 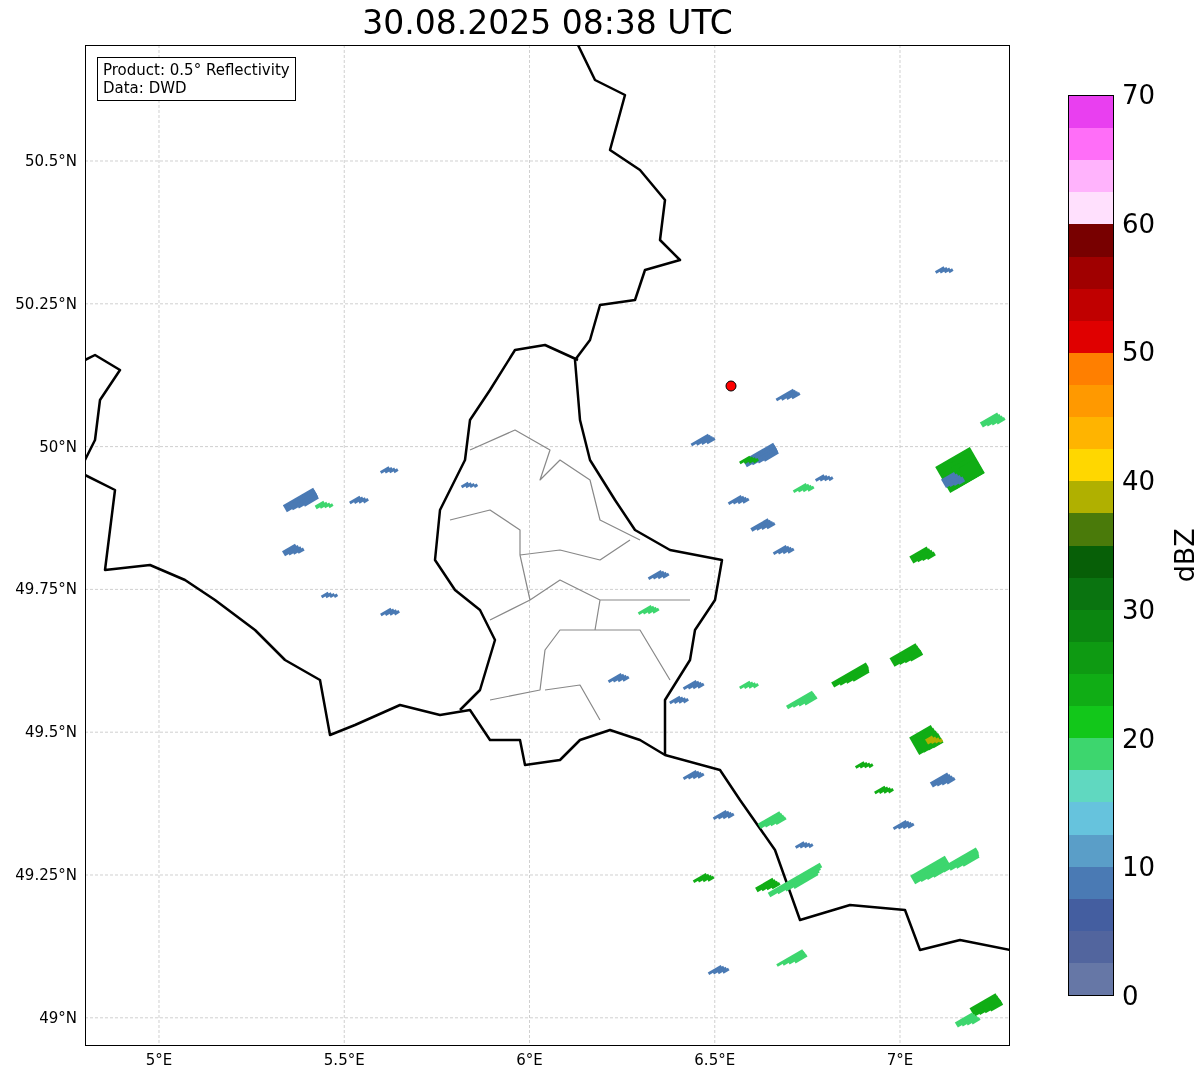 I want to click on colorbar-tick-label: 70, so click(x=1139, y=95).